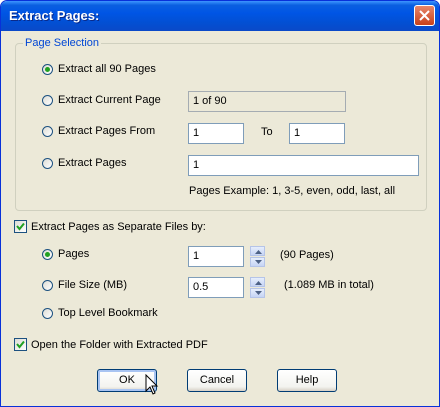 The image size is (440, 407). I want to click on open-folder-label: Open the Folder with Extracted PDF, so click(119, 344).